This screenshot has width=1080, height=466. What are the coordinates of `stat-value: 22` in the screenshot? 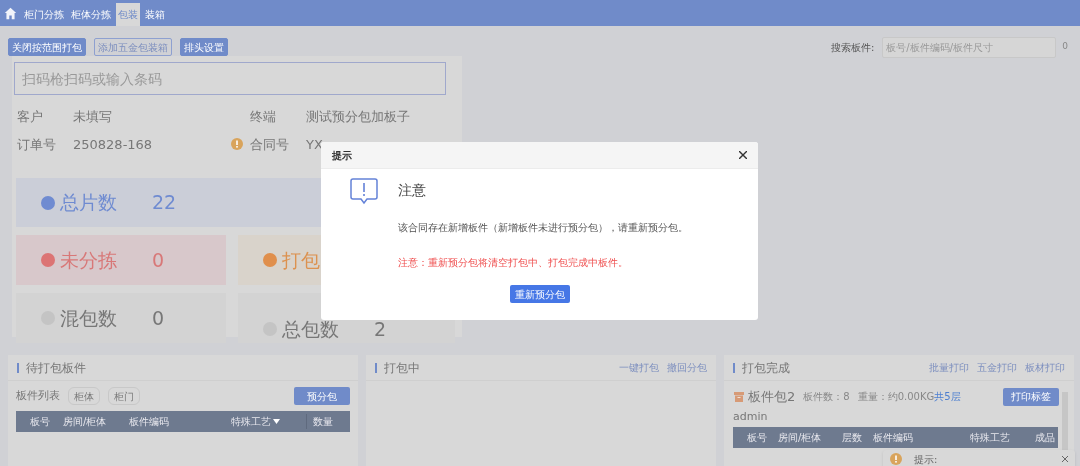 It's located at (164, 203).